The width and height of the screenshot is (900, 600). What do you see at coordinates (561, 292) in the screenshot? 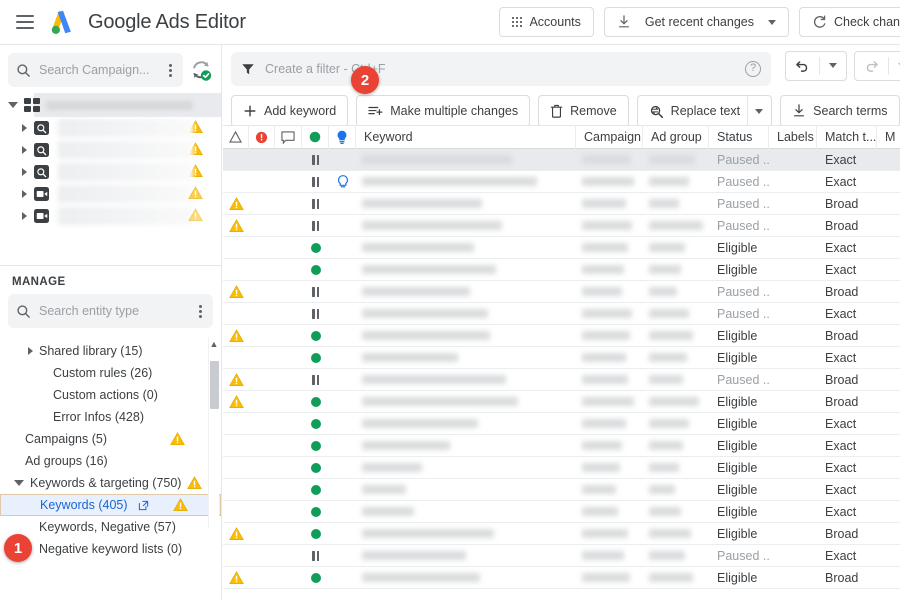
I see `table-row: Paused ... Broad` at bounding box center [561, 292].